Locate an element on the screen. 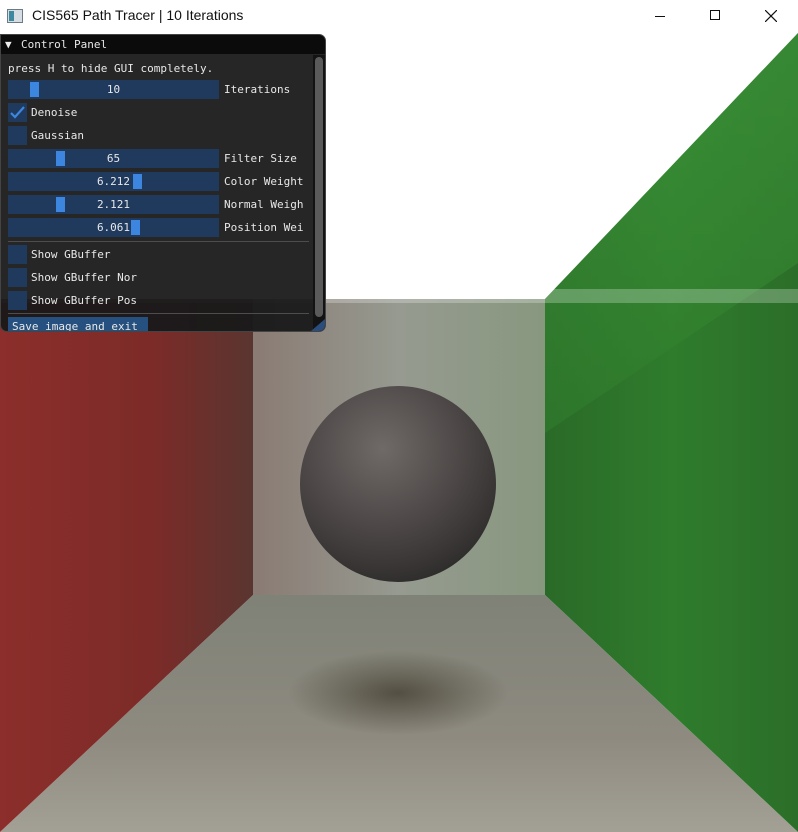 This screenshot has width=798, height=832. triangle-down-icon: ▼ is located at coordinates (8, 44).